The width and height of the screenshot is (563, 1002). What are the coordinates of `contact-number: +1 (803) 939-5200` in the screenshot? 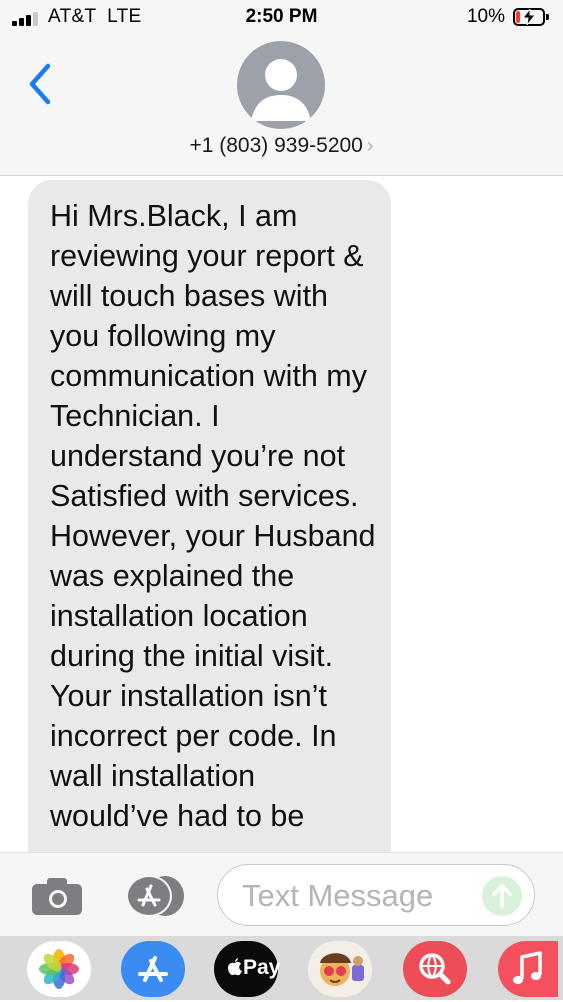 It's located at (276, 145).